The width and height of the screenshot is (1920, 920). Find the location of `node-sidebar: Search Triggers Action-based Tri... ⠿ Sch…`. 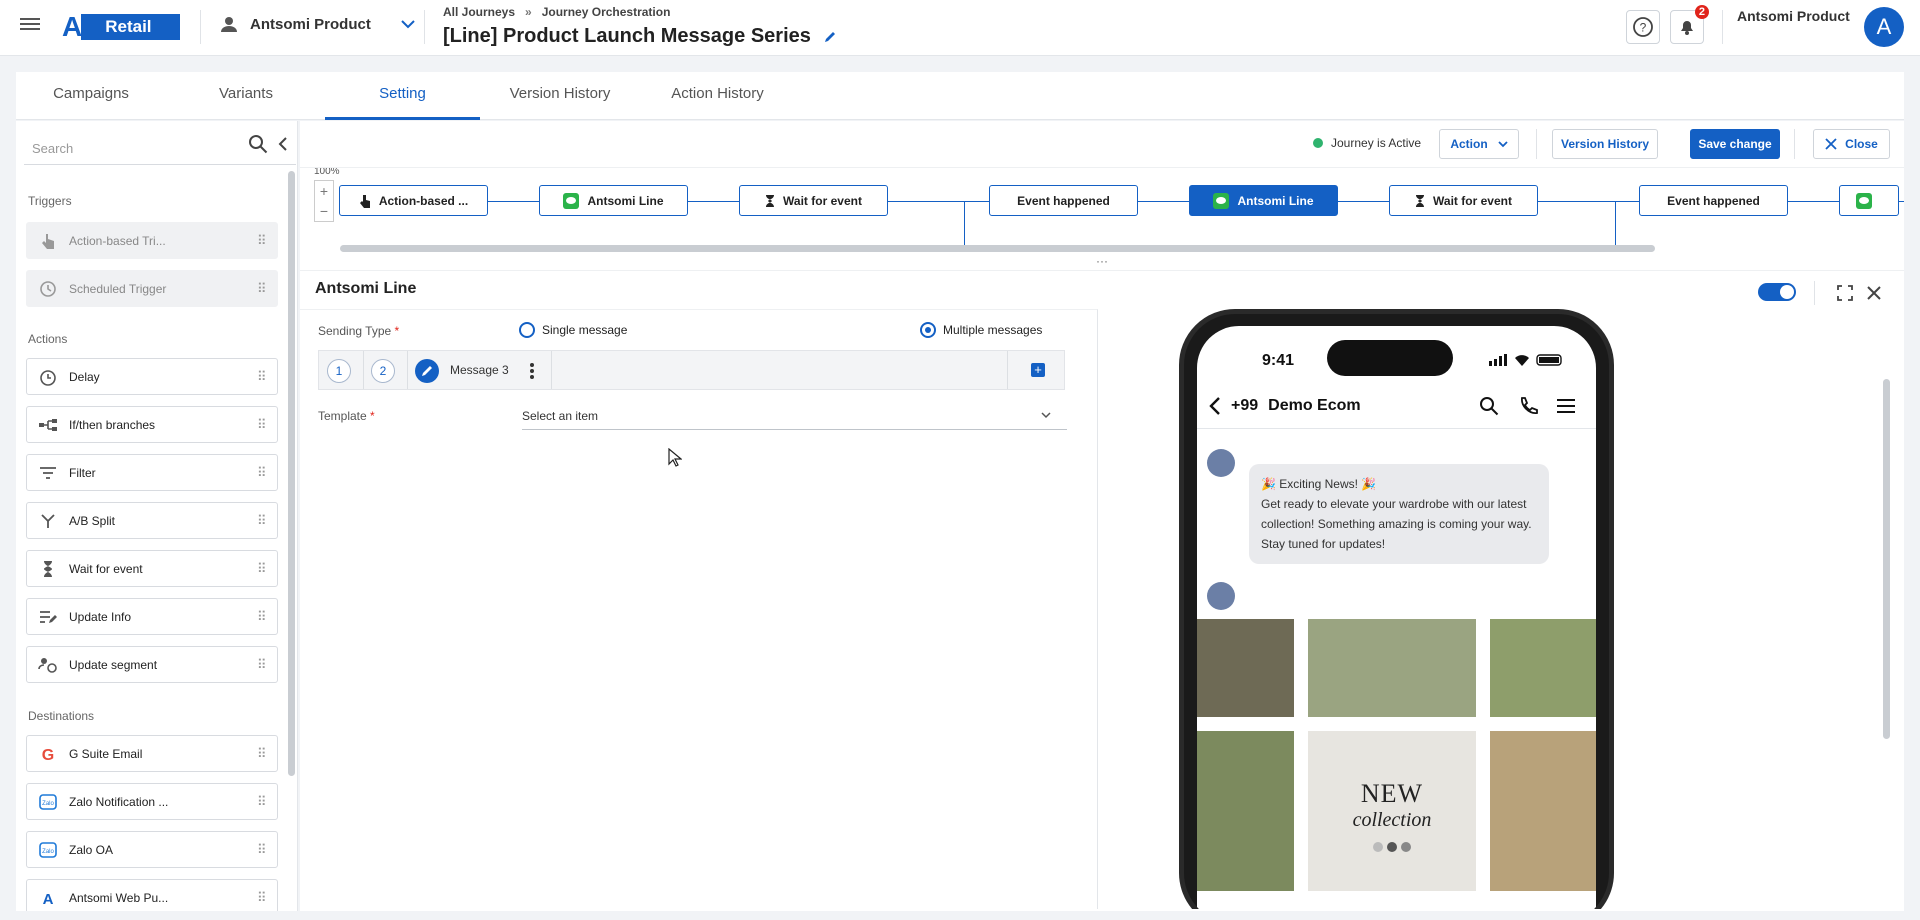

node-sidebar: Search Triggers Action-based Tri... ⠿ Sch… is located at coordinates (157, 516).